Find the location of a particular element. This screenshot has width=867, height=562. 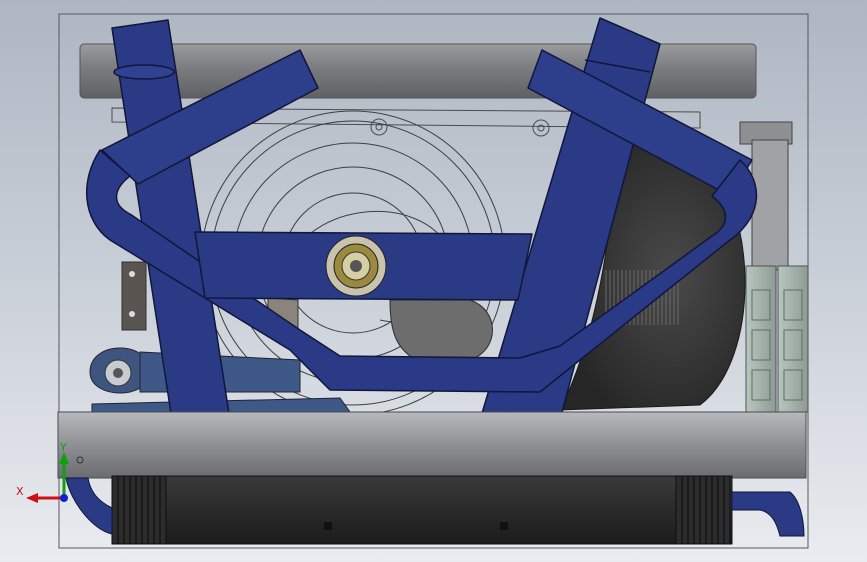

triad-y-label: Y is located at coordinates (63, 447).